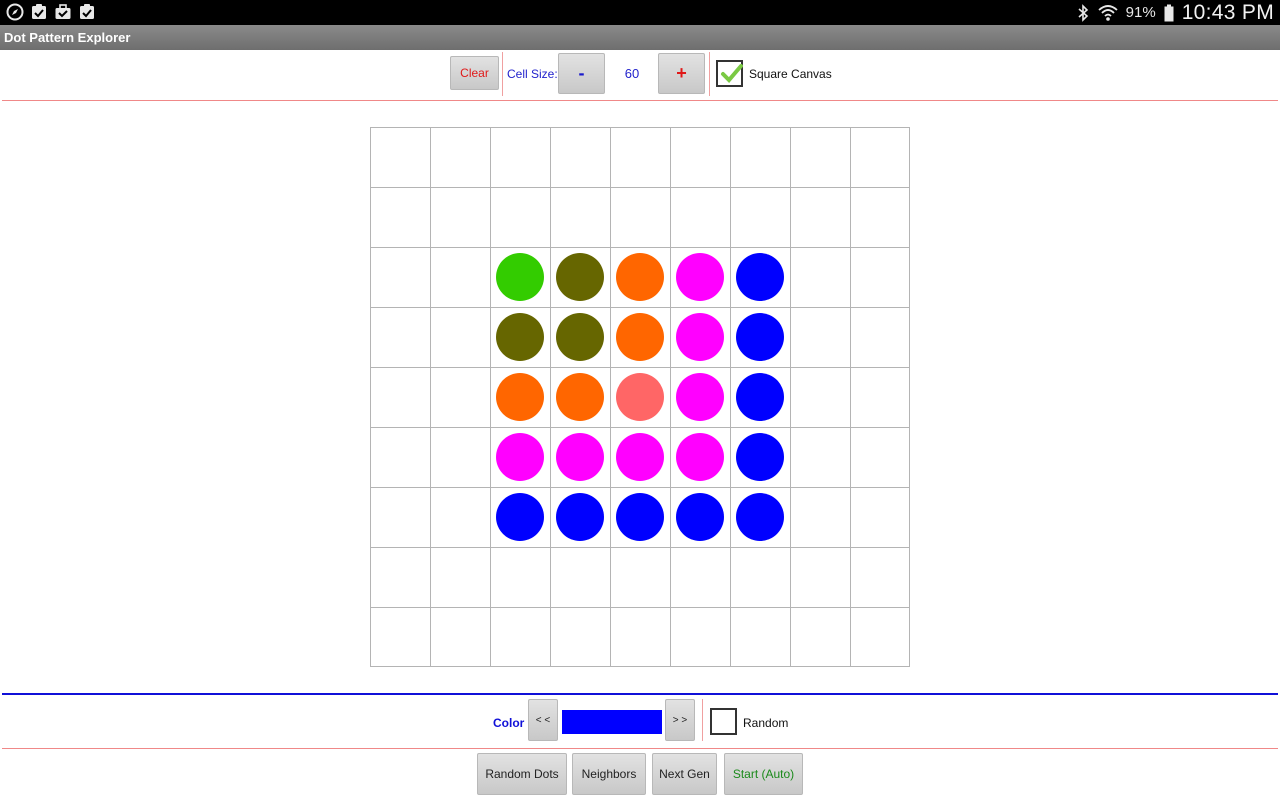 Image resolution: width=1280 pixels, height=800 pixels. What do you see at coordinates (581, 73) in the screenshot?
I see `decrease-cell-size-button: -` at bounding box center [581, 73].